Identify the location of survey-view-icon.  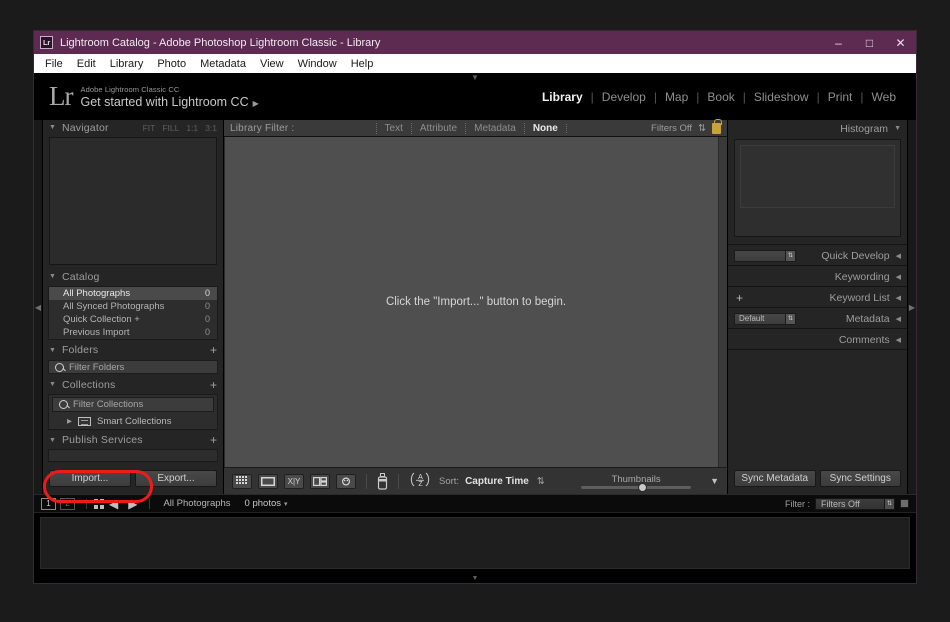
(320, 481).